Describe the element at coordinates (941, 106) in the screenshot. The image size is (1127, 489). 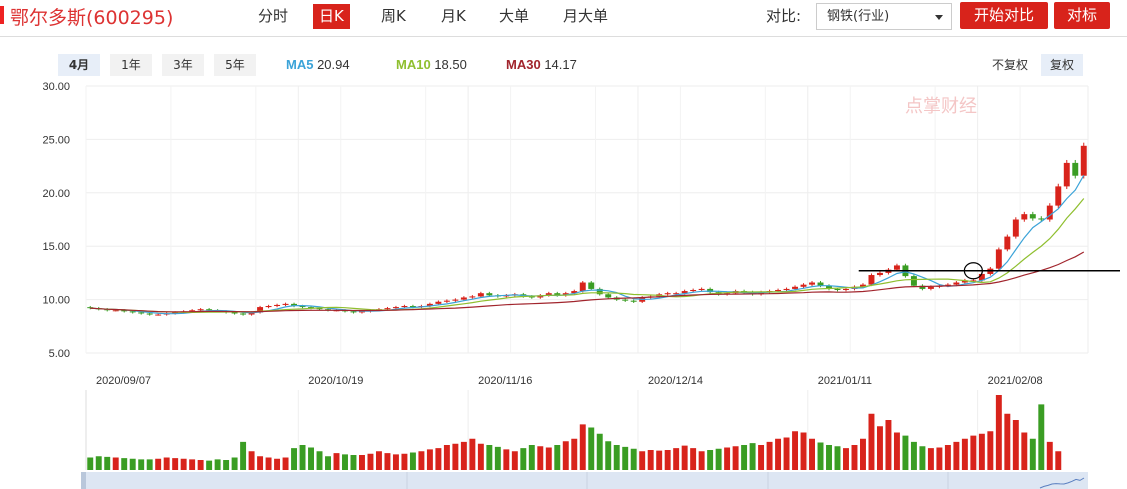
I see `watermark: 点掌财经` at that location.